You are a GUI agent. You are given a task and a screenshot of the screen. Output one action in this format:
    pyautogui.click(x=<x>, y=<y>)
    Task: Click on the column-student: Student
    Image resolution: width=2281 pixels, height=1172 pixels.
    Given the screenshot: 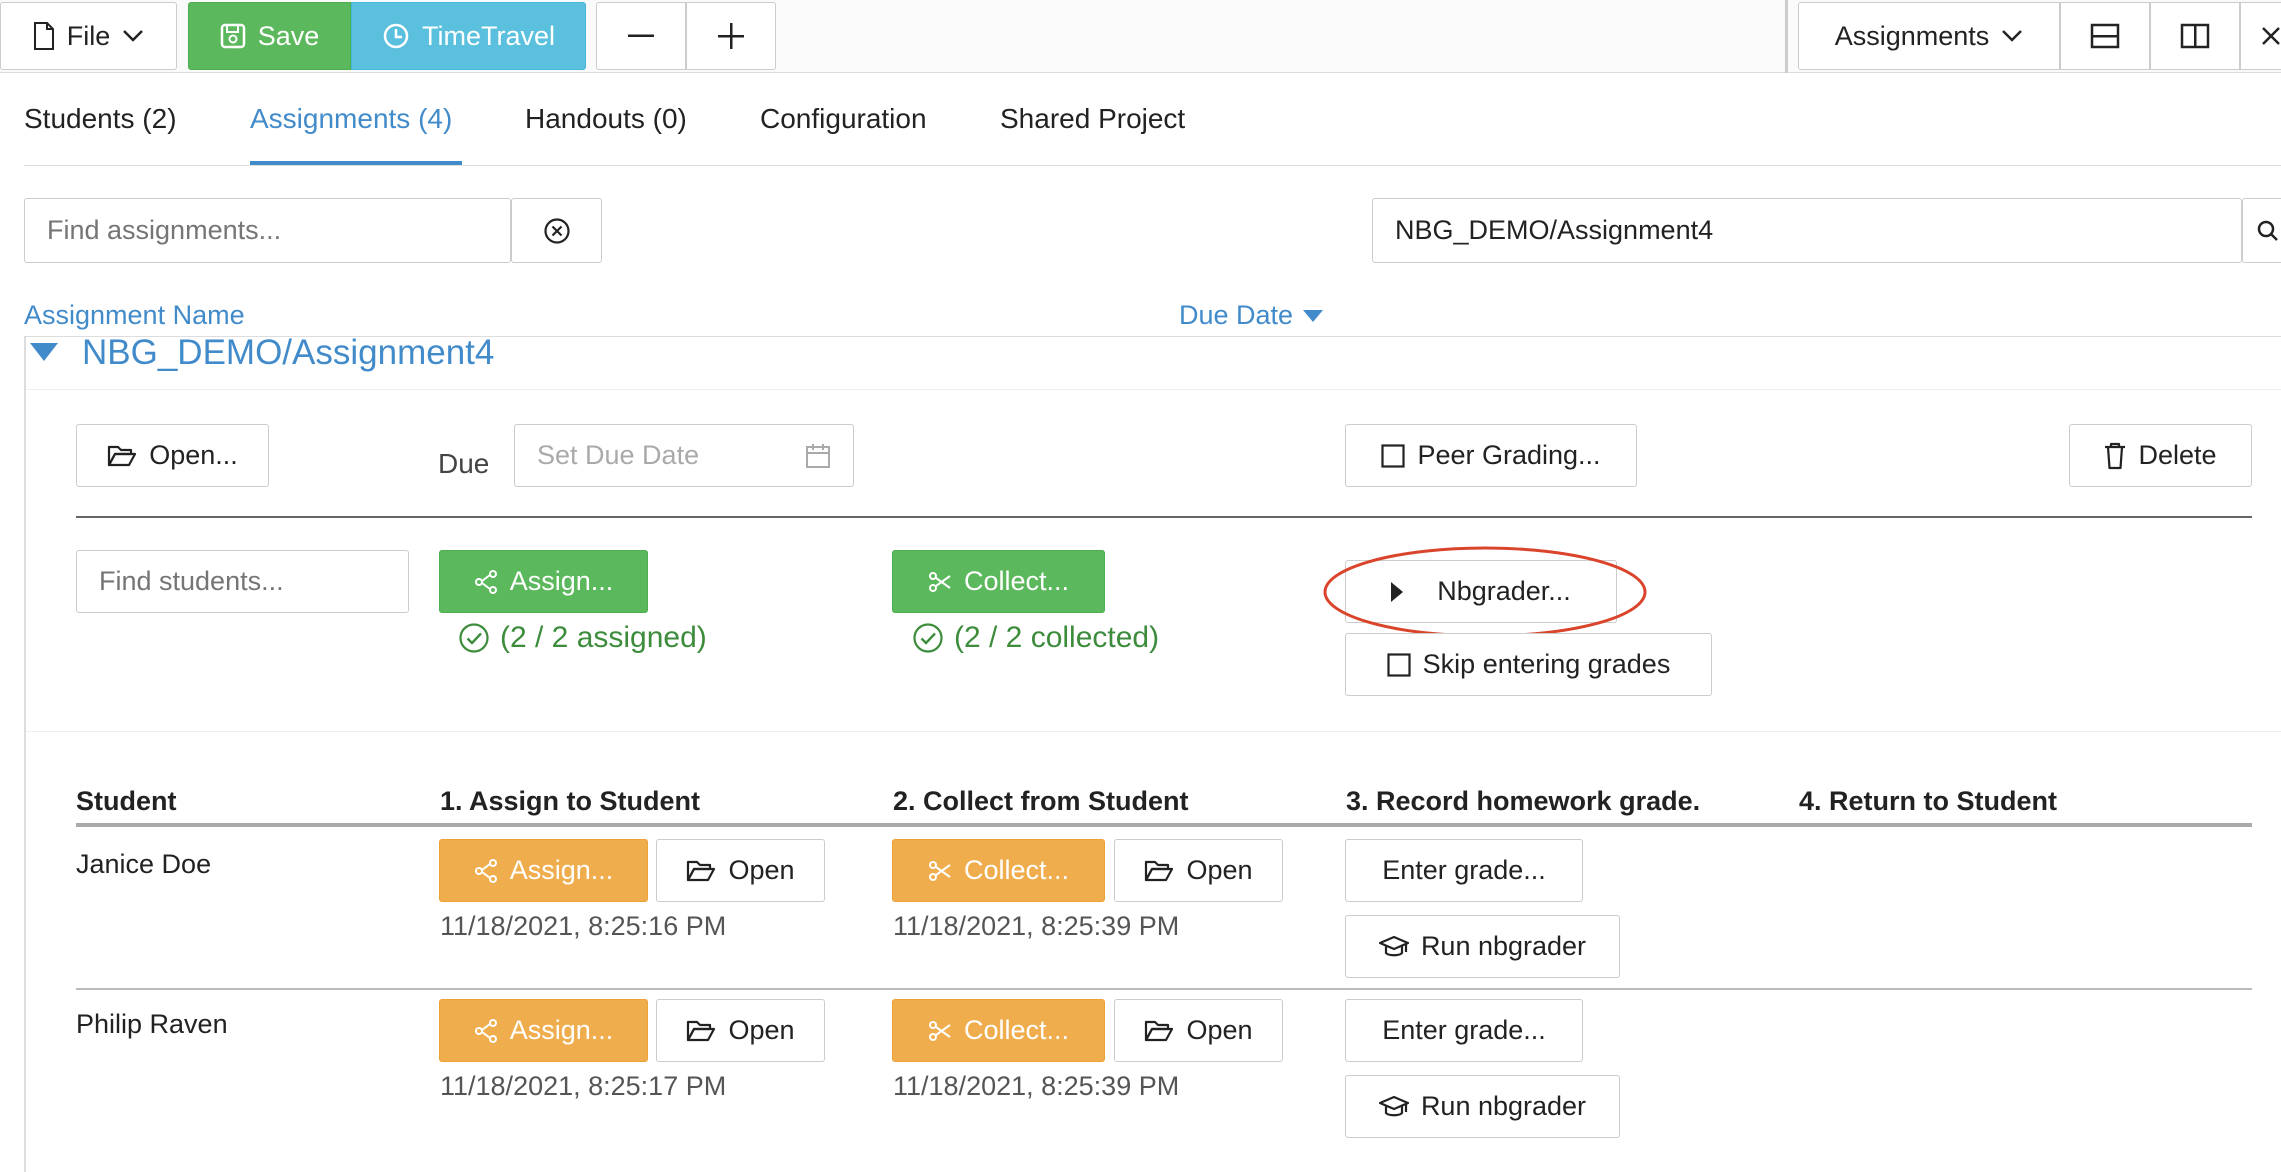 What is the action you would take?
    pyautogui.click(x=126, y=801)
    